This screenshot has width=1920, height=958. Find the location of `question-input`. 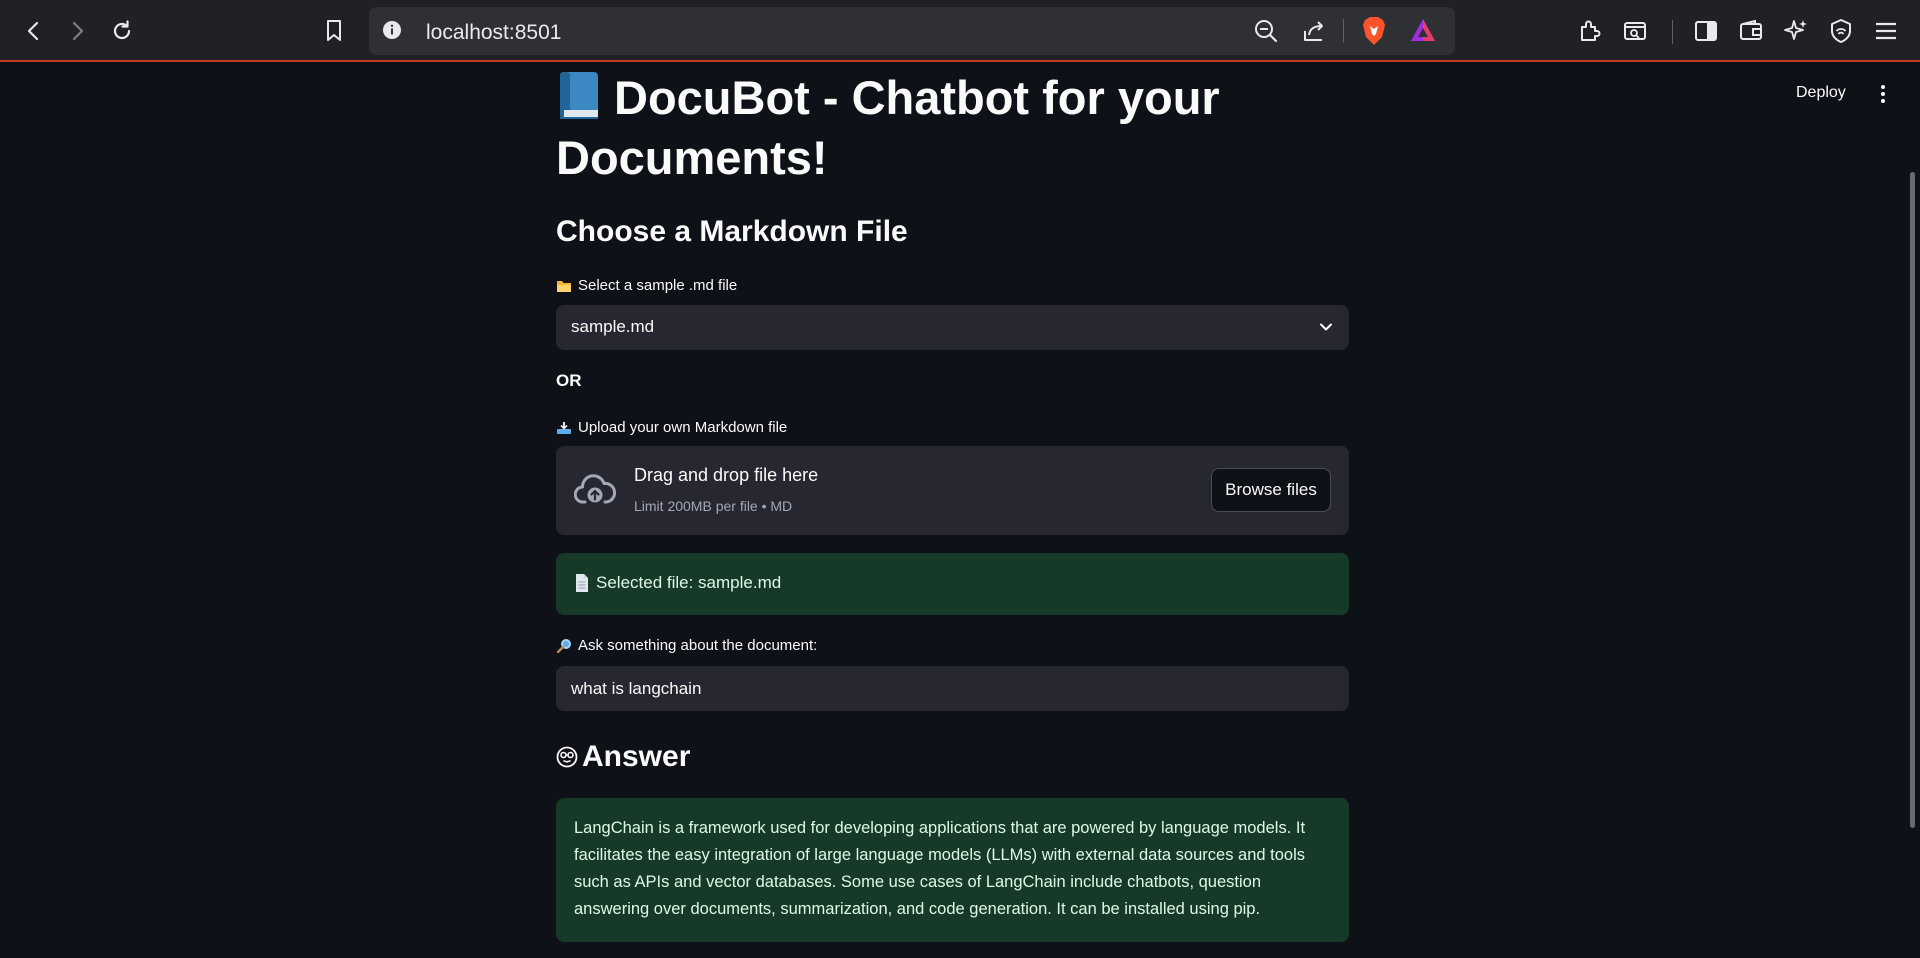

question-input is located at coordinates (952, 688).